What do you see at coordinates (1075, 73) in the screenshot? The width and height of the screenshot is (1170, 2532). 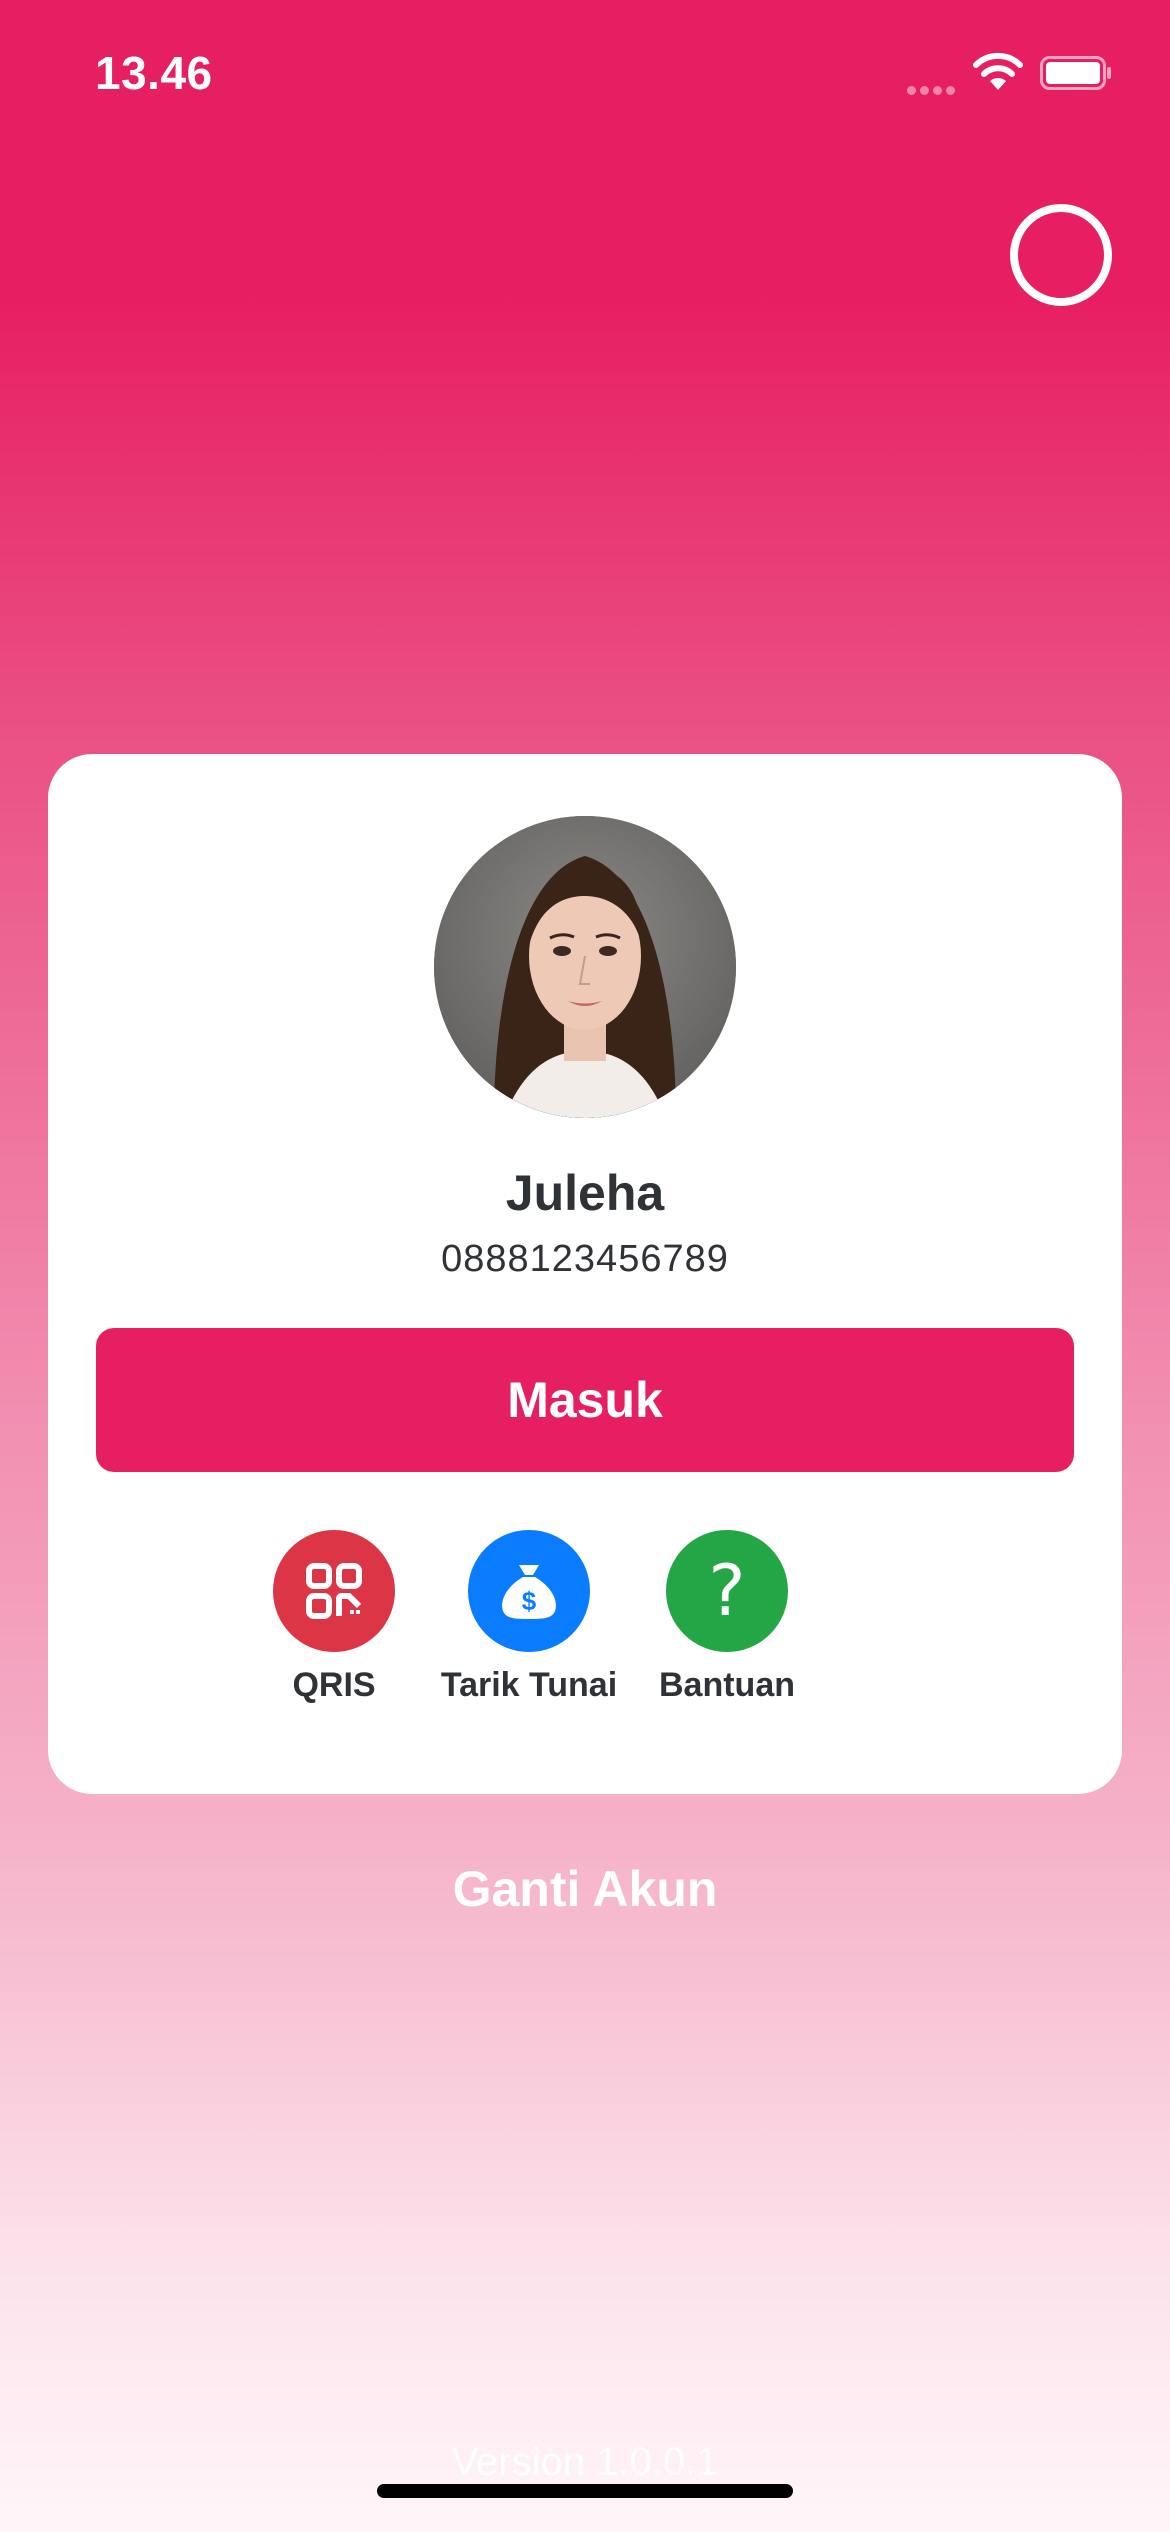 I see `battery-icon` at bounding box center [1075, 73].